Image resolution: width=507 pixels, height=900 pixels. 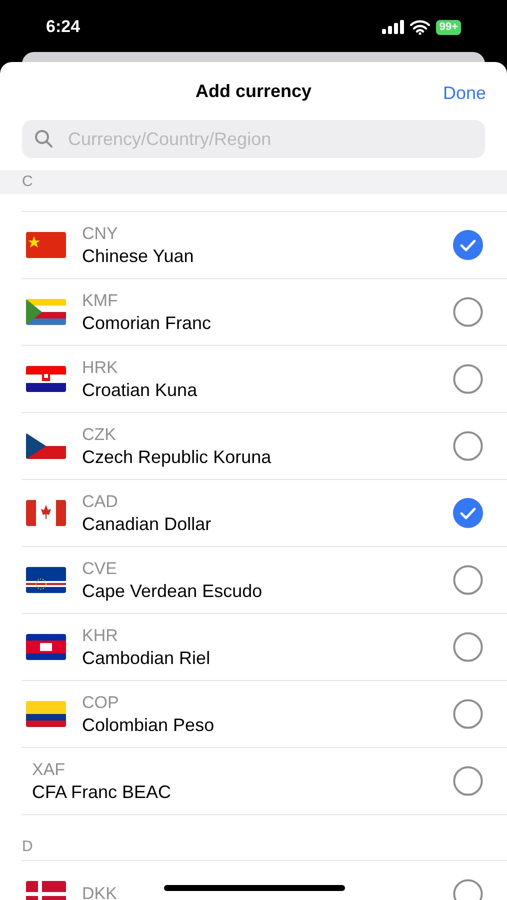 I want to click on section-header: C, so click(x=27, y=182).